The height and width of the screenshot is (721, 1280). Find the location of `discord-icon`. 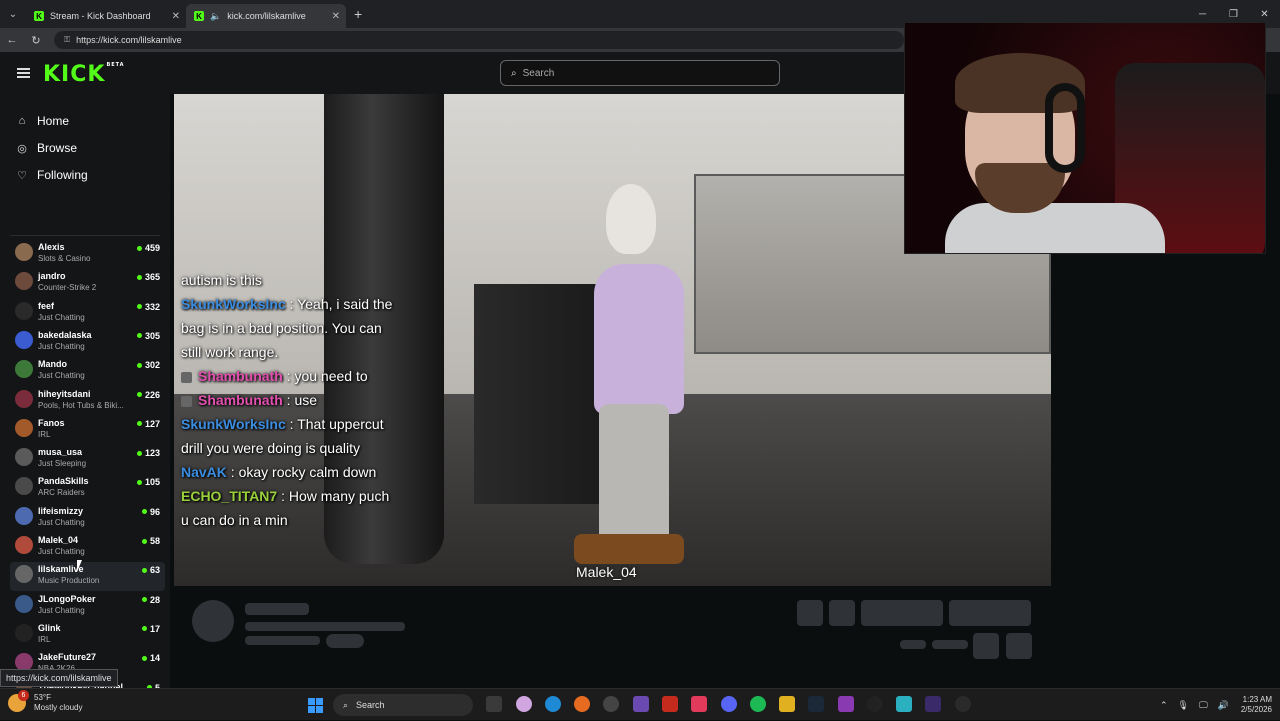

discord-icon is located at coordinates (729, 704).